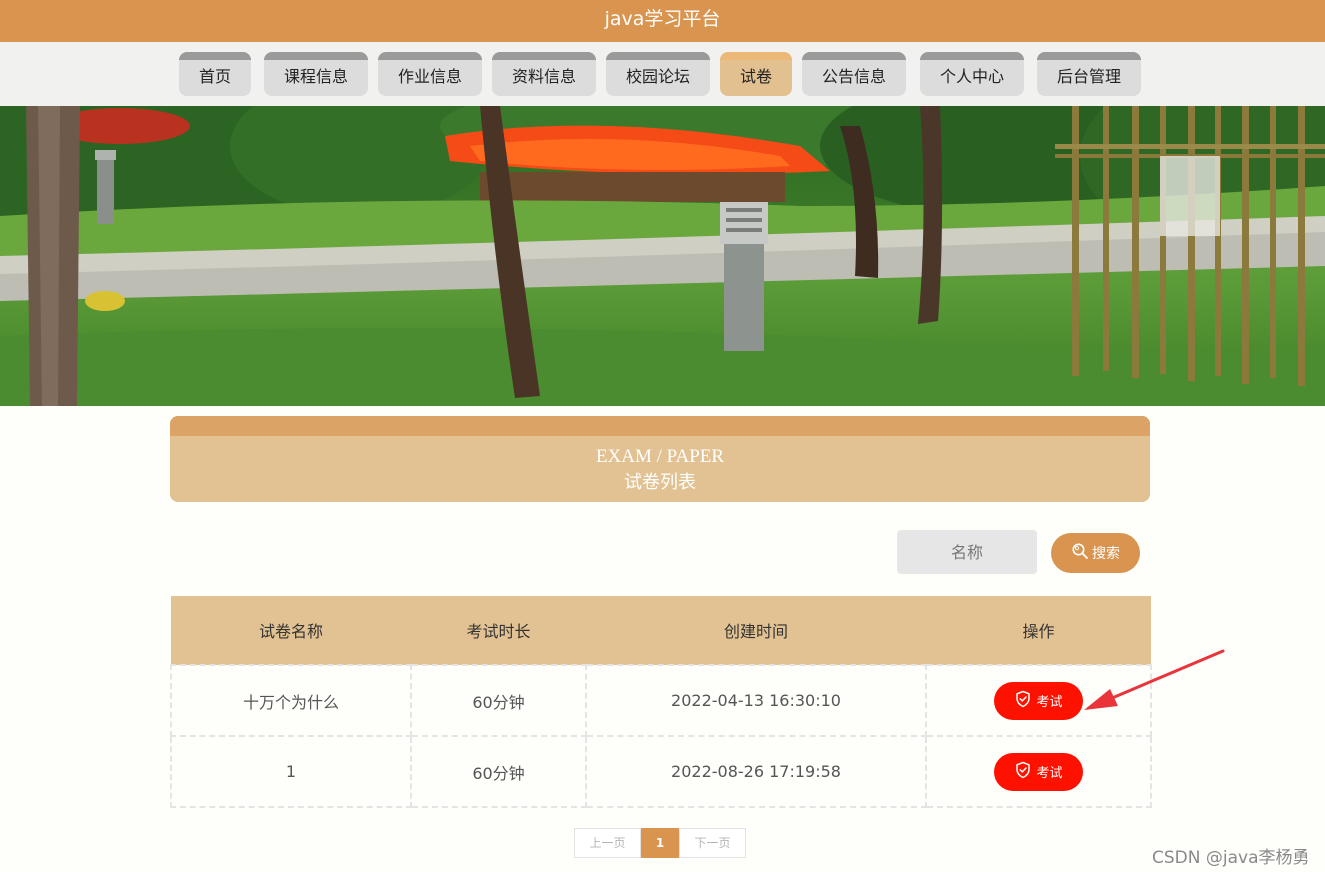  What do you see at coordinates (662, 21) in the screenshot?
I see `app-title: java学习平台` at bounding box center [662, 21].